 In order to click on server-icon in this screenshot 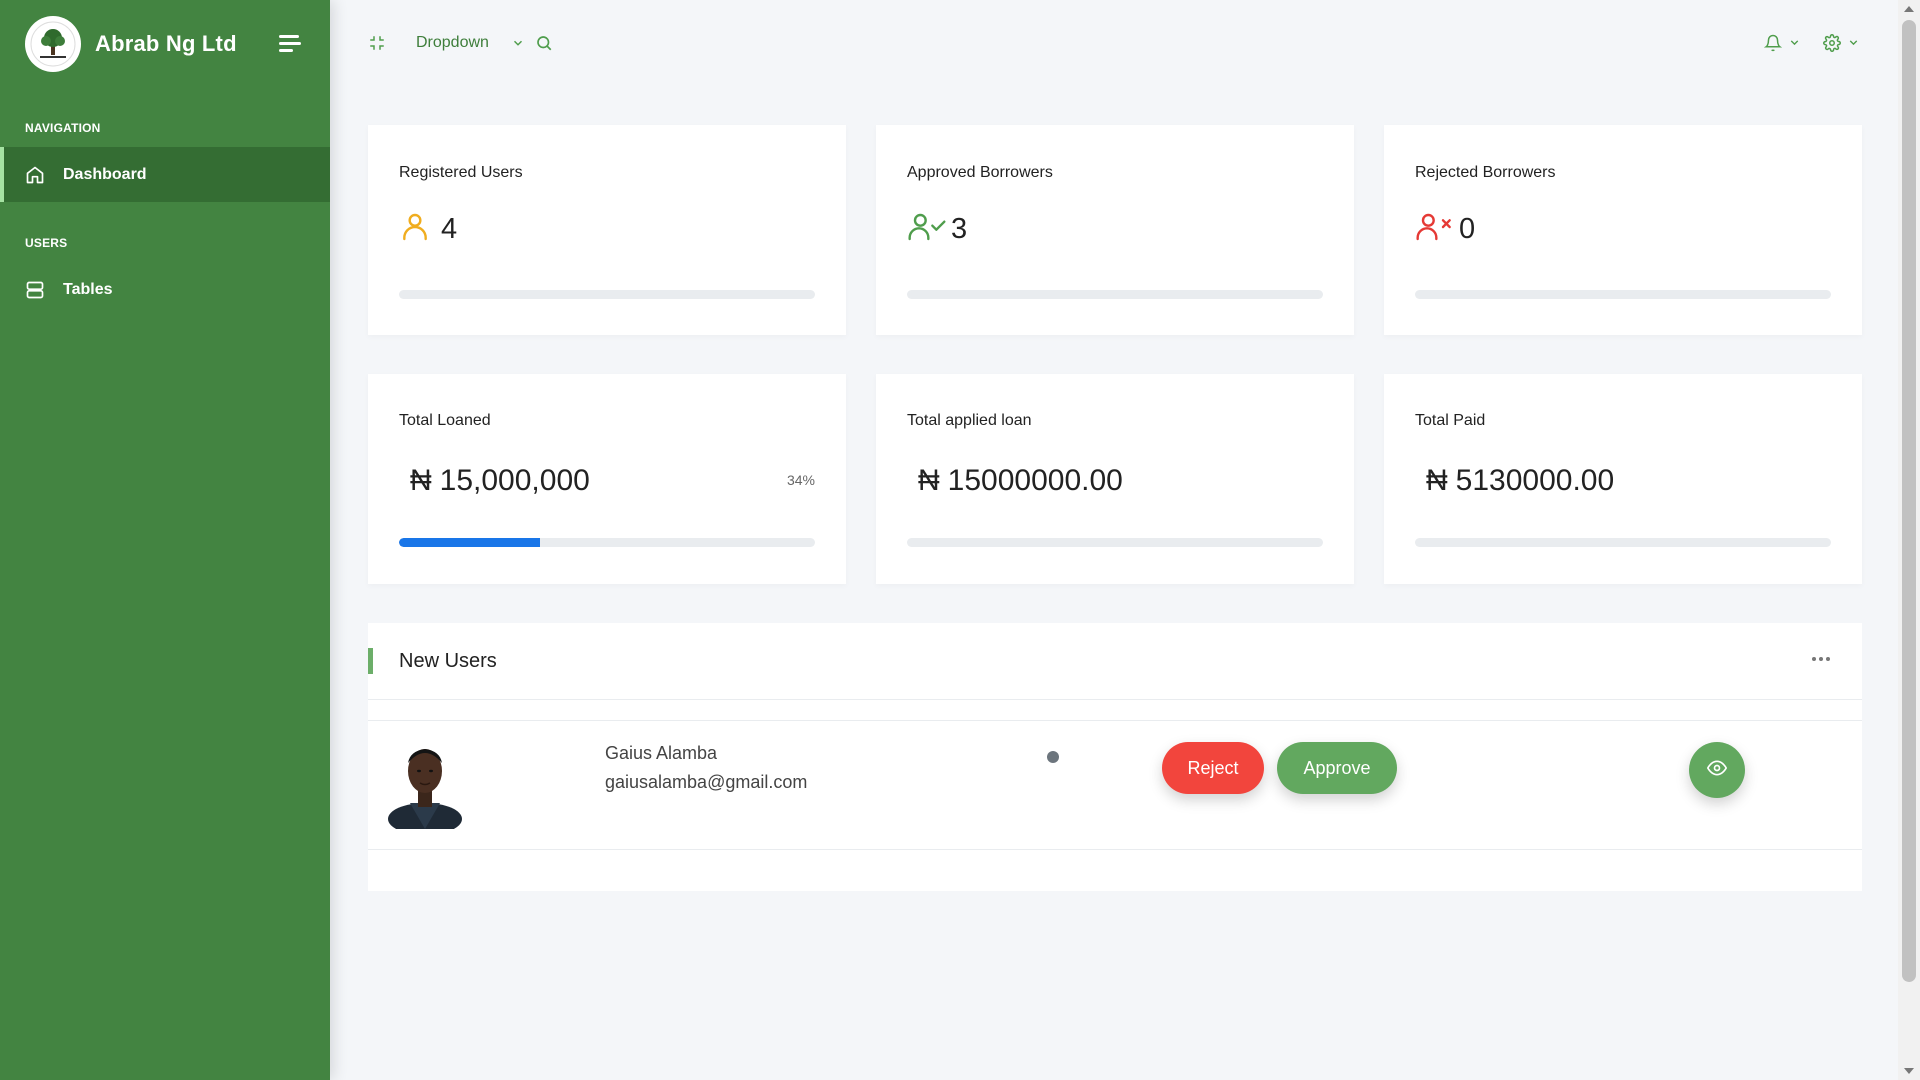, I will do `click(35, 290)`.